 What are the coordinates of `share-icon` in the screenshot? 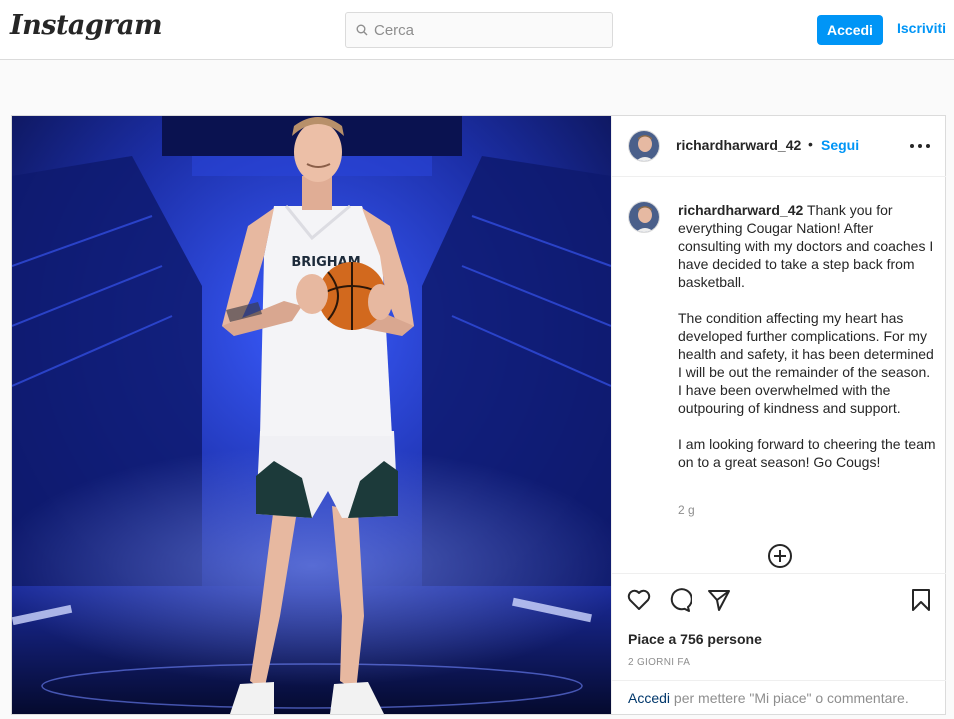 It's located at (719, 600).